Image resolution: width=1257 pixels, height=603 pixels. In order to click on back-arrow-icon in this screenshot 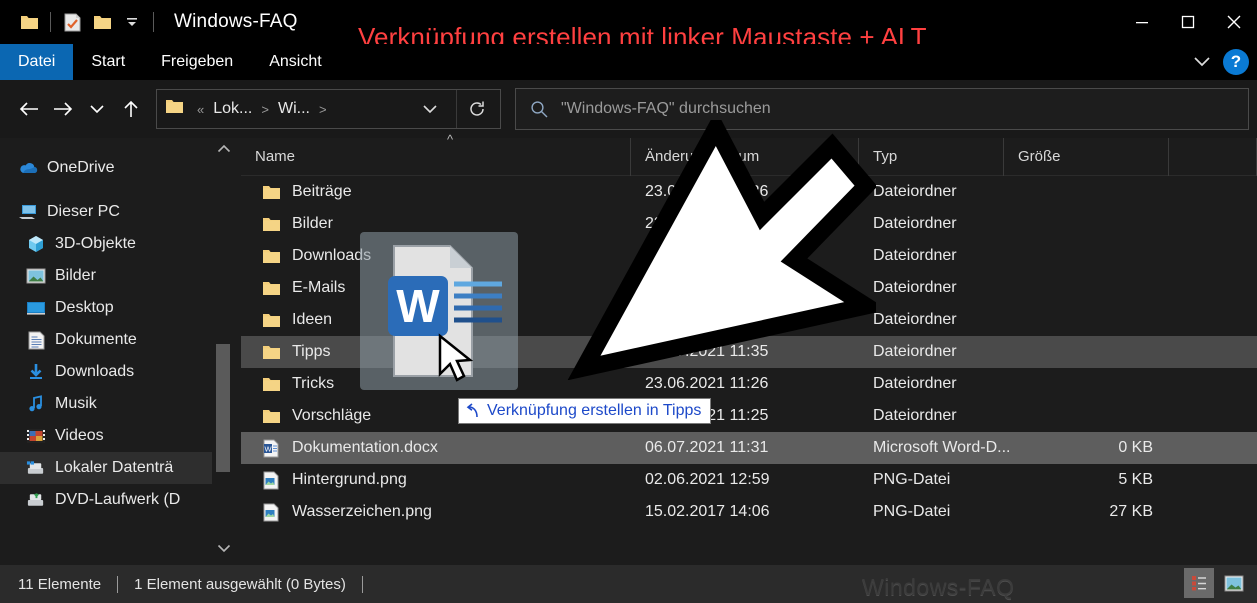, I will do `click(29, 109)`.